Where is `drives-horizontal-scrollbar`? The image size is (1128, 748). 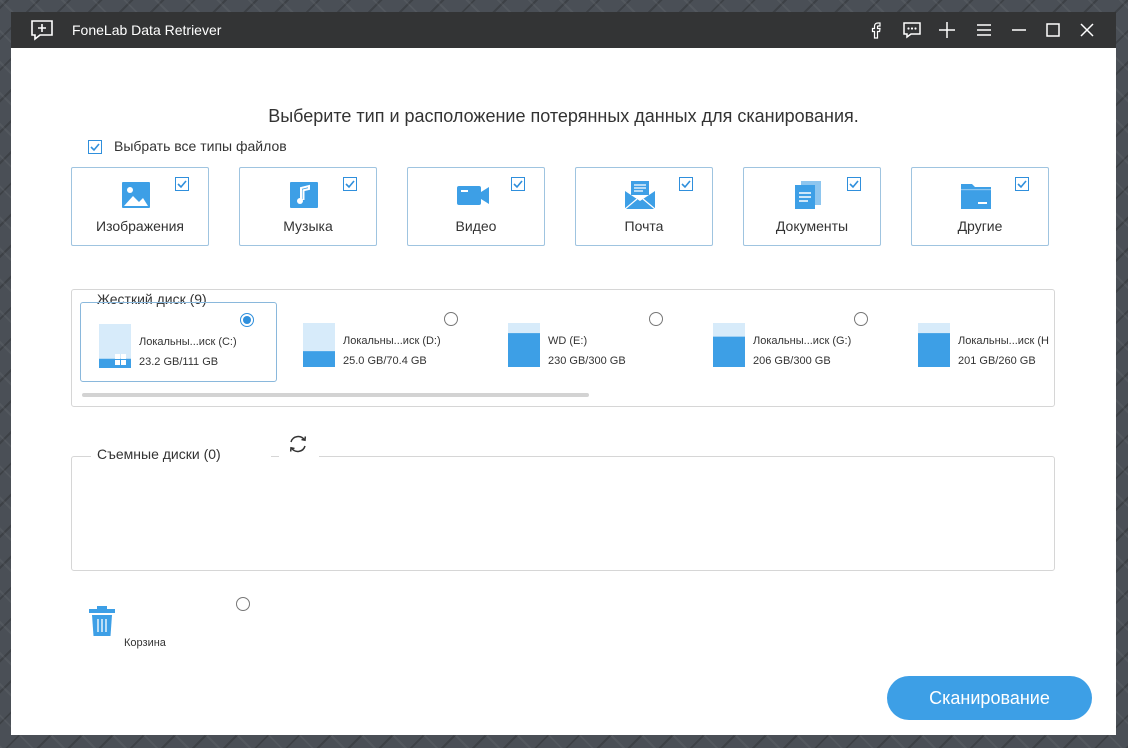 drives-horizontal-scrollbar is located at coordinates (335, 395).